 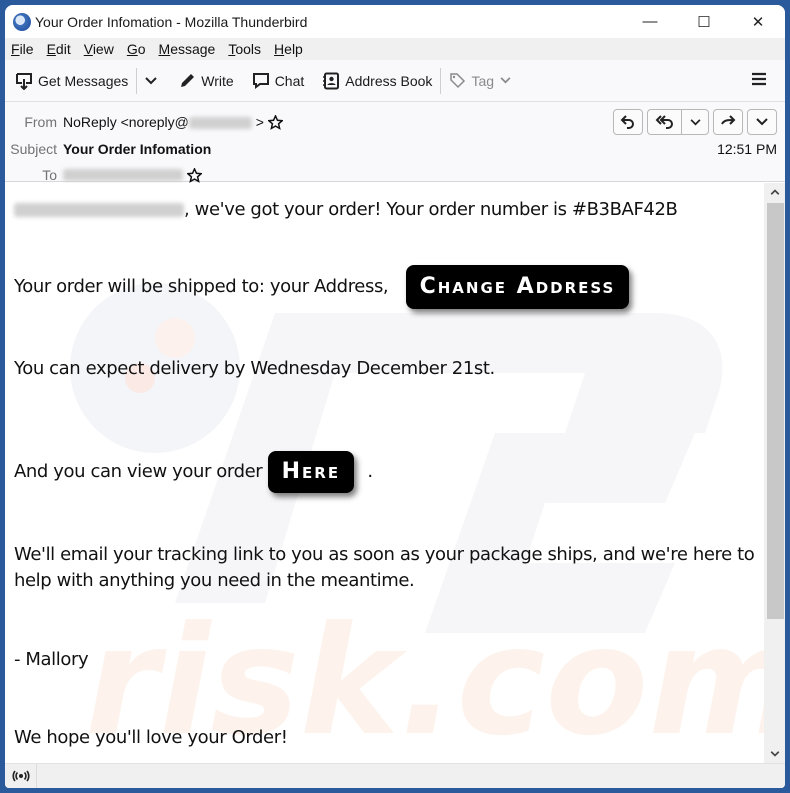 I want to click on window-controls: — ☐ ✕, so click(x=704, y=21).